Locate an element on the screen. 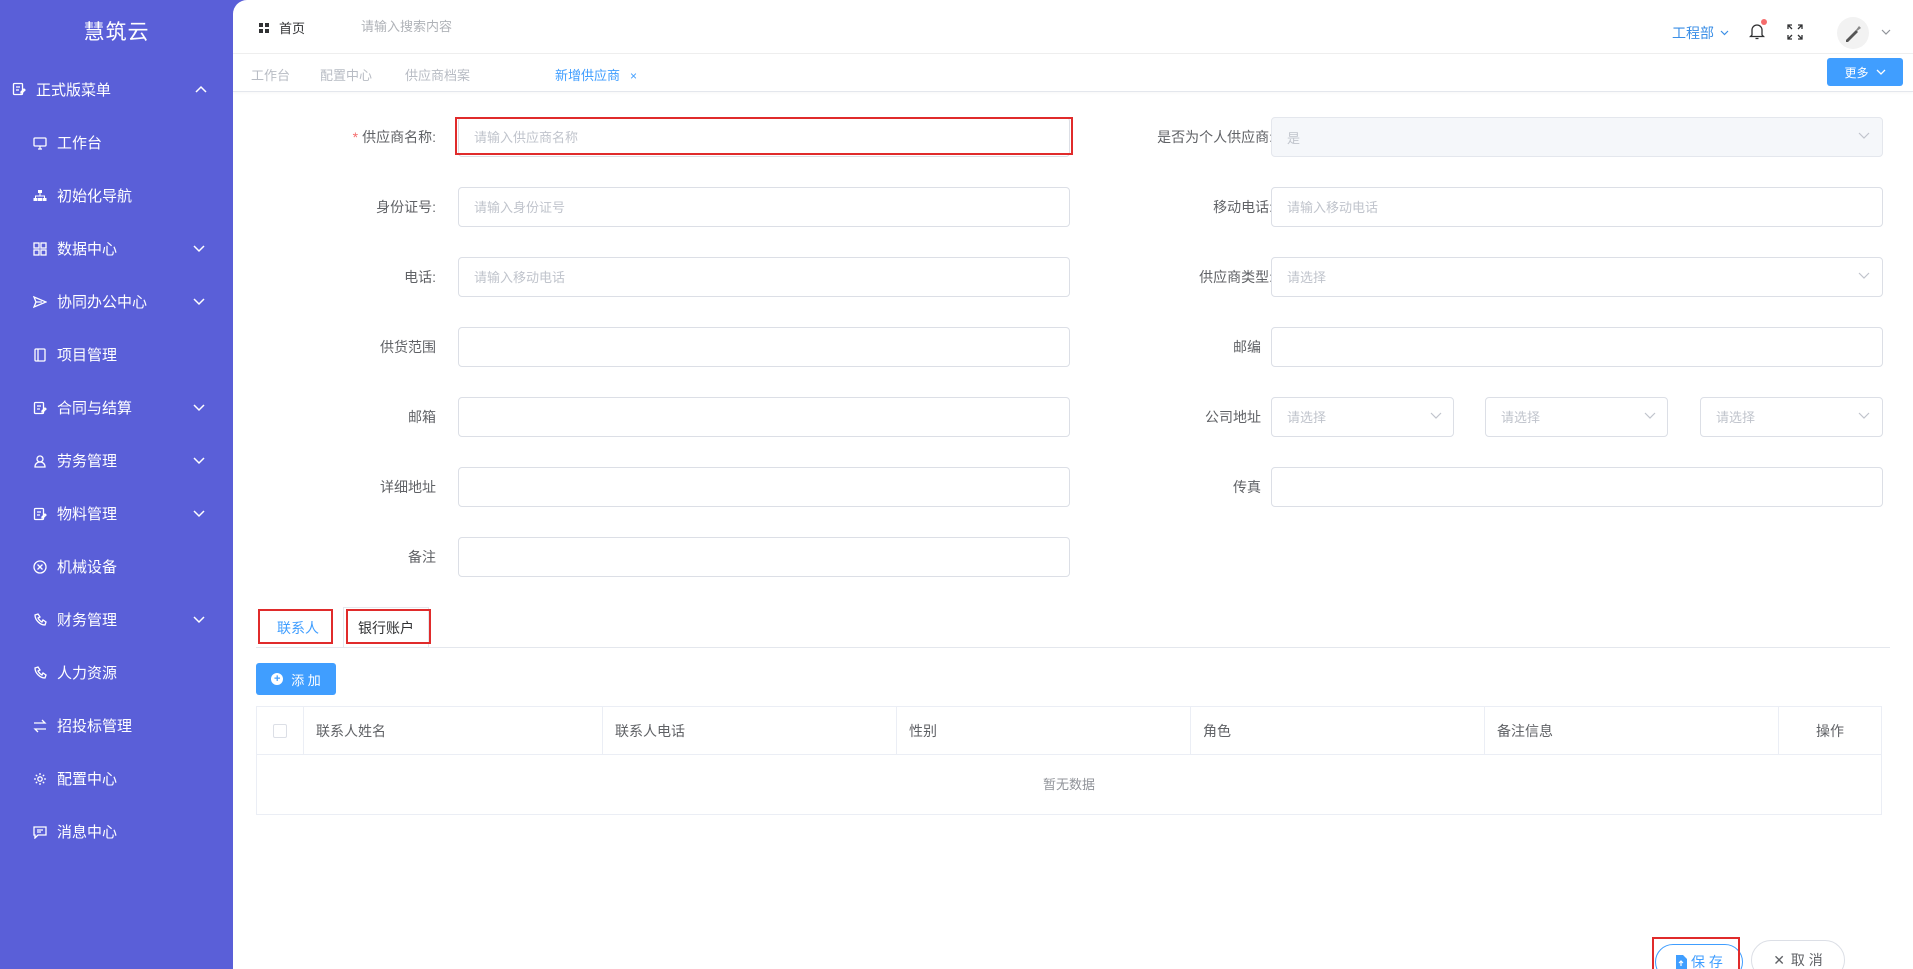  sidebar-item-label: 人力资源 is located at coordinates (87, 673).